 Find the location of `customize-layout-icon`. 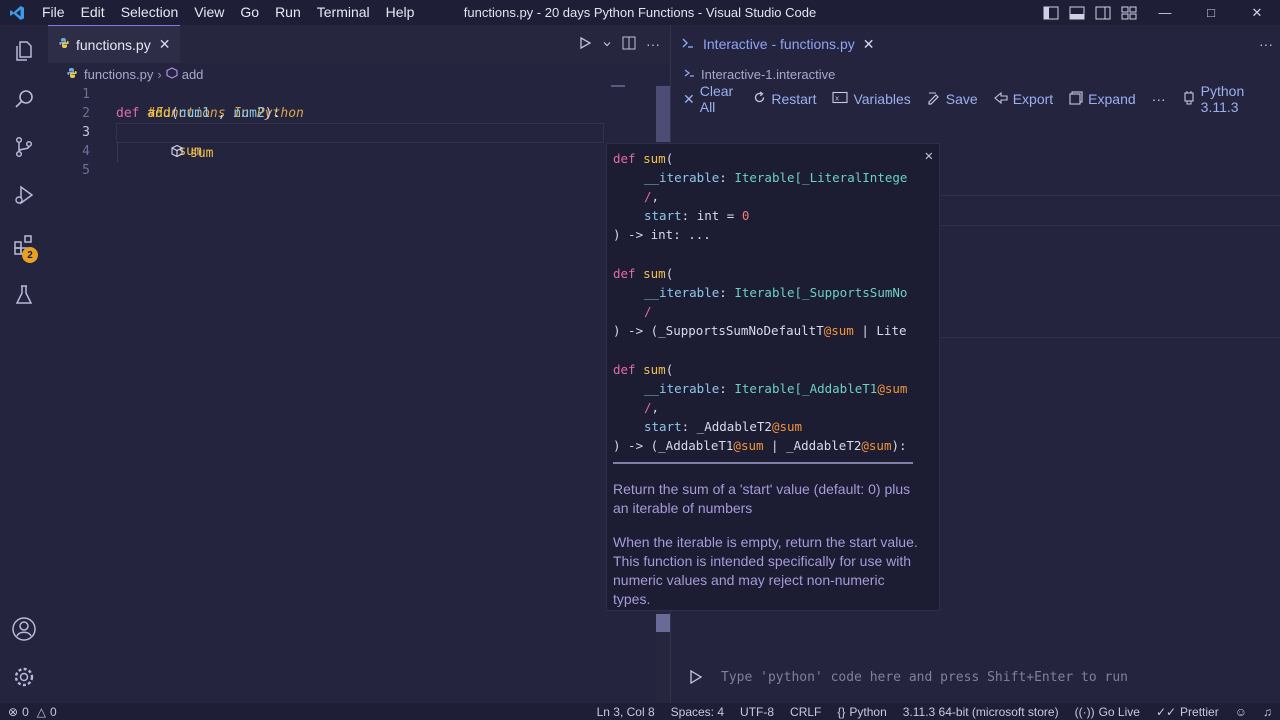

customize-layout-icon is located at coordinates (1129, 12).